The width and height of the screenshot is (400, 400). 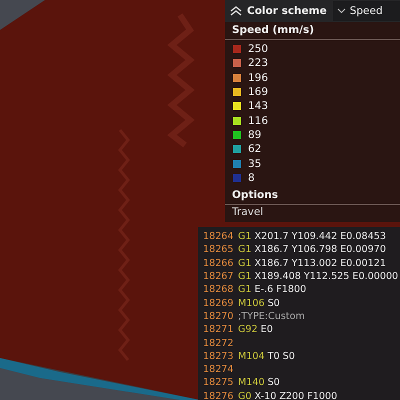 I want to click on legend-value: 196, so click(x=258, y=78).